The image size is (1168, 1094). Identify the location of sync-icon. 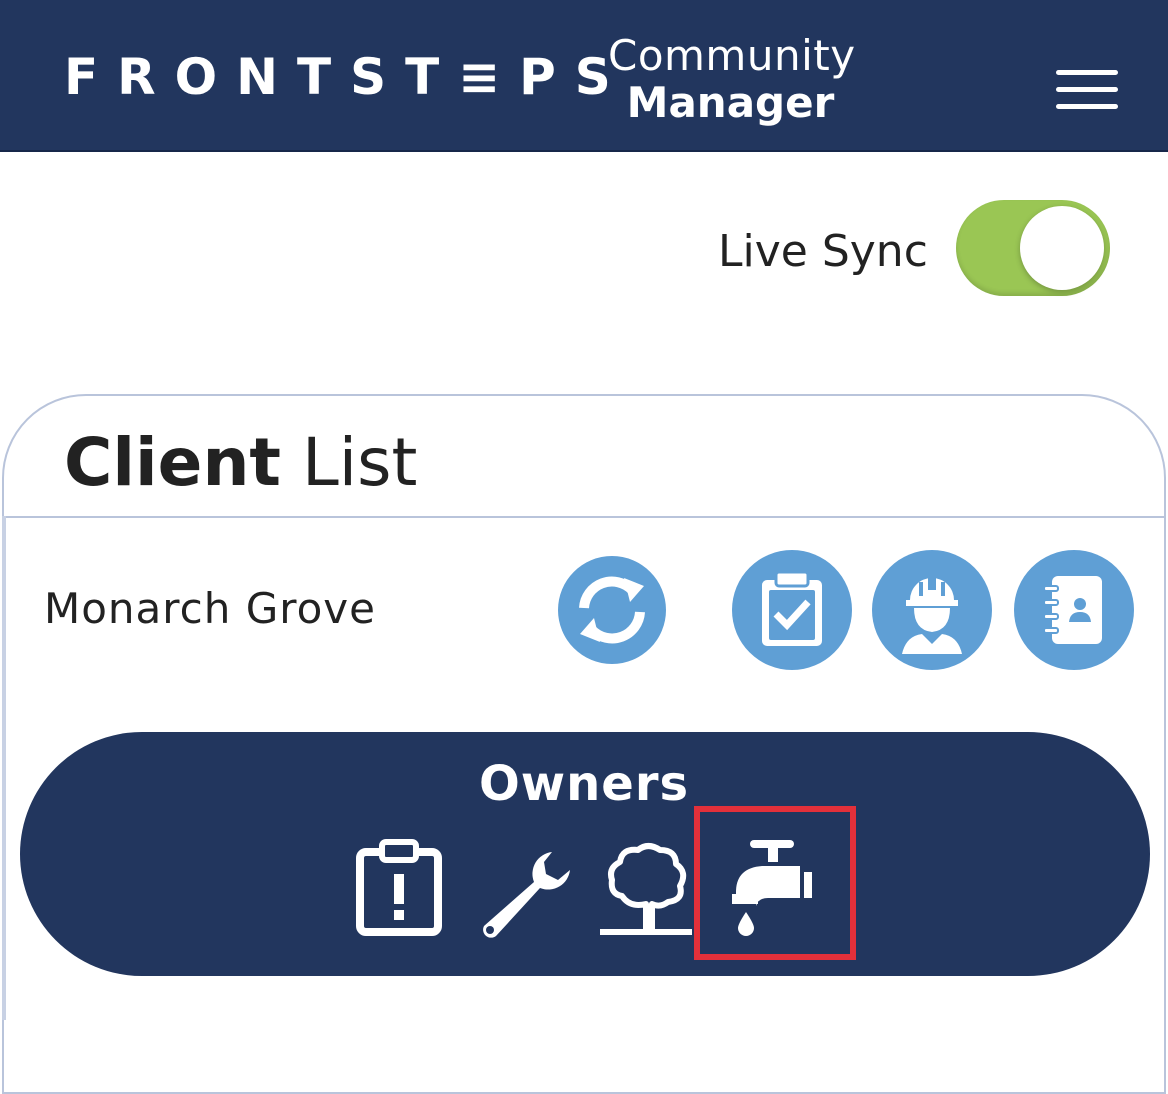
(612, 610).